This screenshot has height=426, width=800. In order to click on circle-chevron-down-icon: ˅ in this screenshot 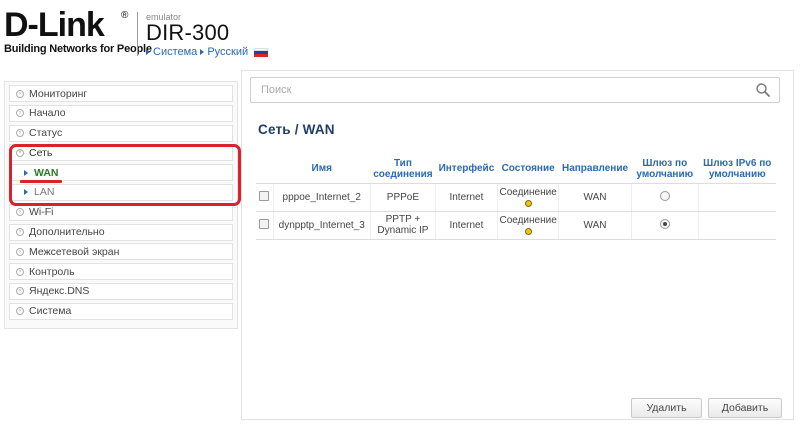, I will do `click(20, 152)`.